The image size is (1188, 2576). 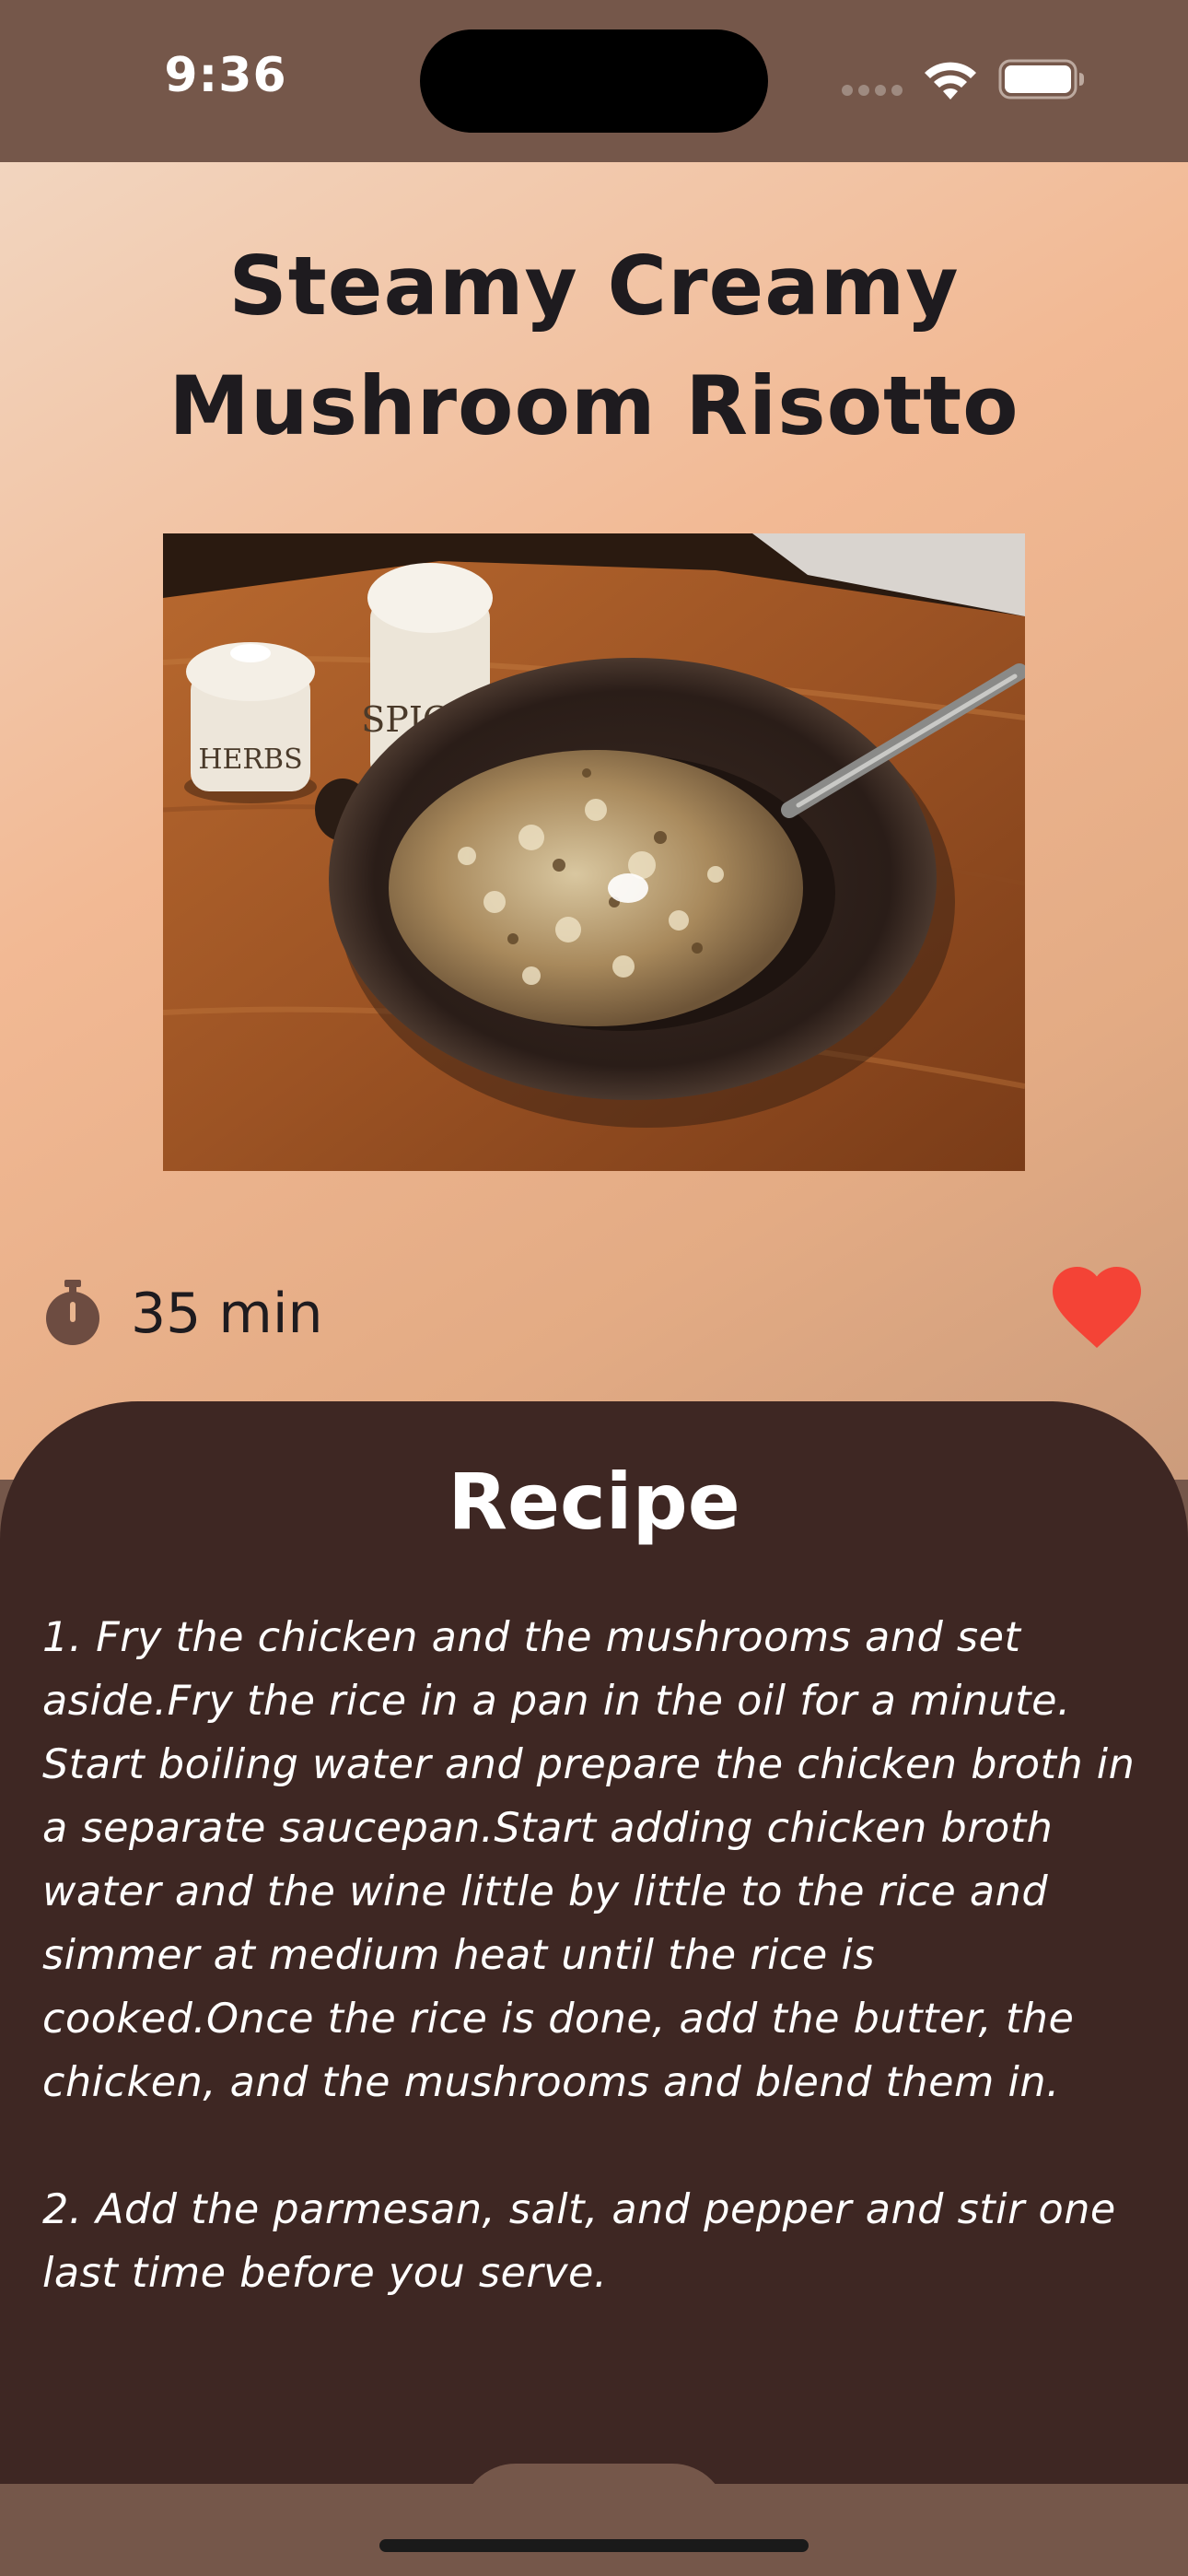 What do you see at coordinates (72, 1312) in the screenshot?
I see `stopwatch-icon` at bounding box center [72, 1312].